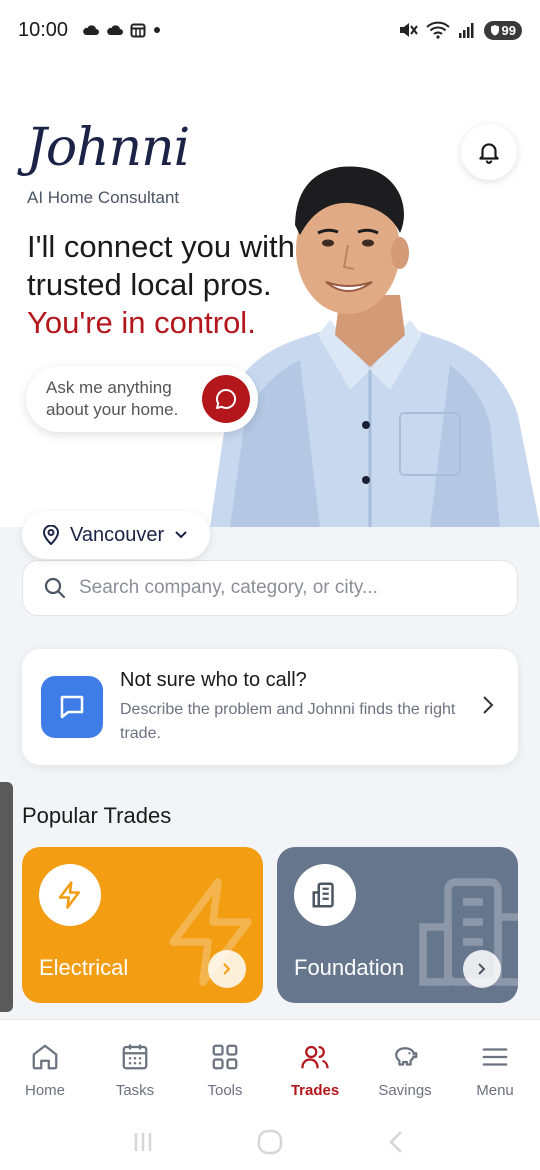  Describe the element at coordinates (466, 30) in the screenshot. I see `signal-icon` at that location.